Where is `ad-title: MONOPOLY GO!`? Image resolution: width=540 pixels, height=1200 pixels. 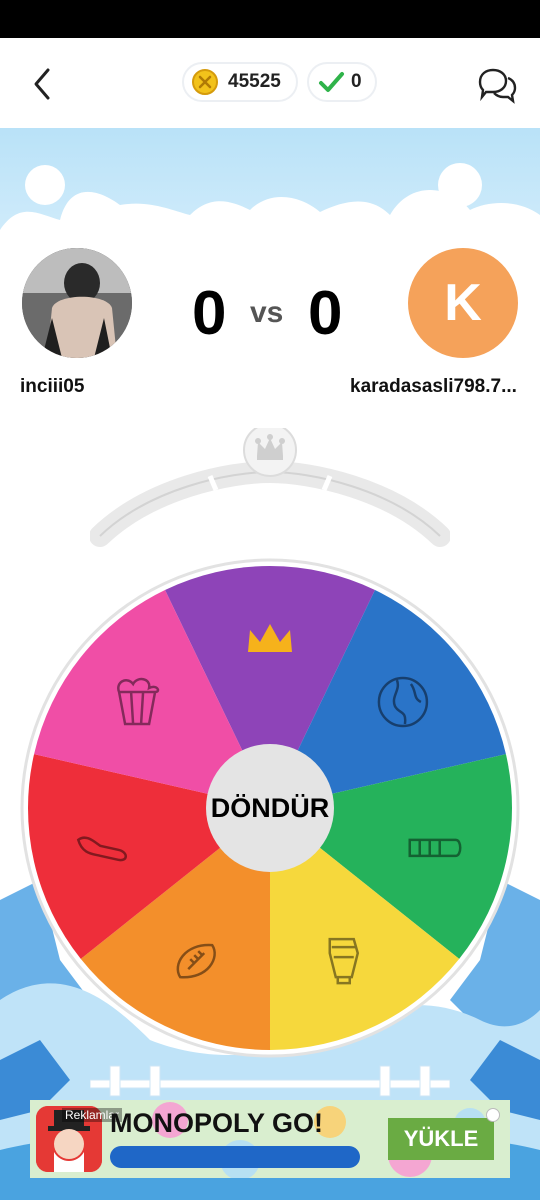
ad-title: MONOPOLY GO! is located at coordinates (217, 1123).